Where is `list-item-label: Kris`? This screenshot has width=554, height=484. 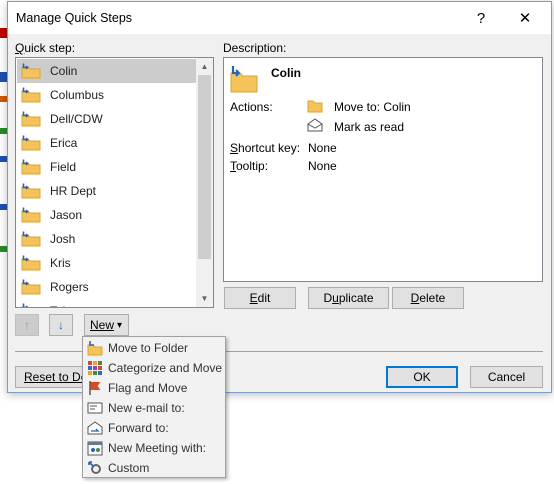
list-item-label: Kris is located at coordinates (60, 263).